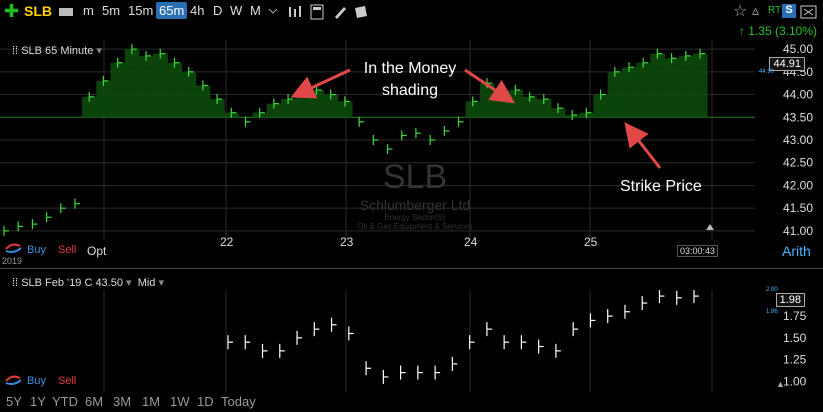  Describe the element at coordinates (88, 10) in the screenshot. I see `interval-m: m` at that location.